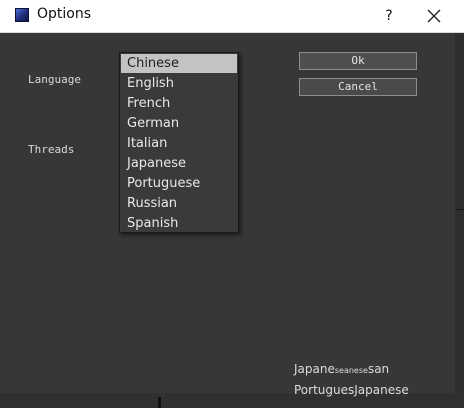 The height and width of the screenshot is (408, 464). I want to click on threads-label: Threads, so click(51, 149).